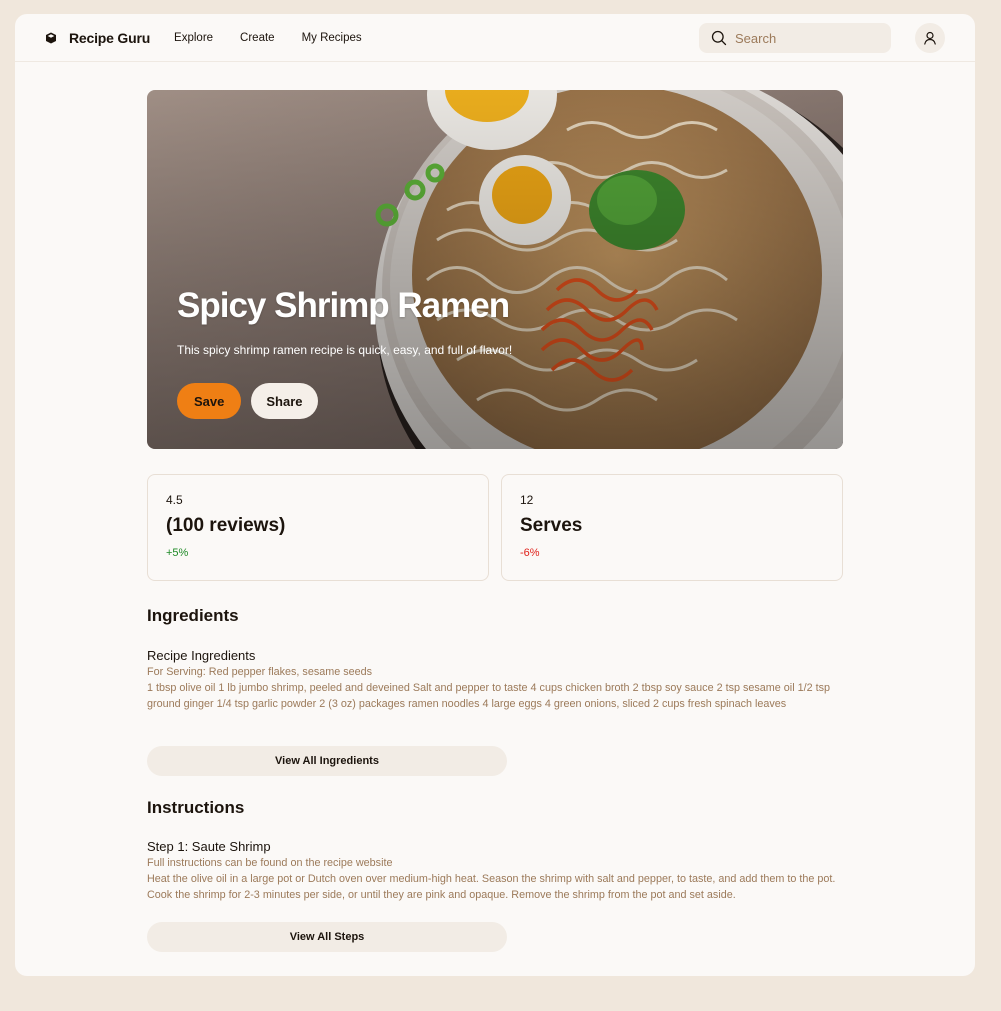  Describe the element at coordinates (327, 761) in the screenshot. I see `view-all-ingredients-button: View All Ingredients` at that location.